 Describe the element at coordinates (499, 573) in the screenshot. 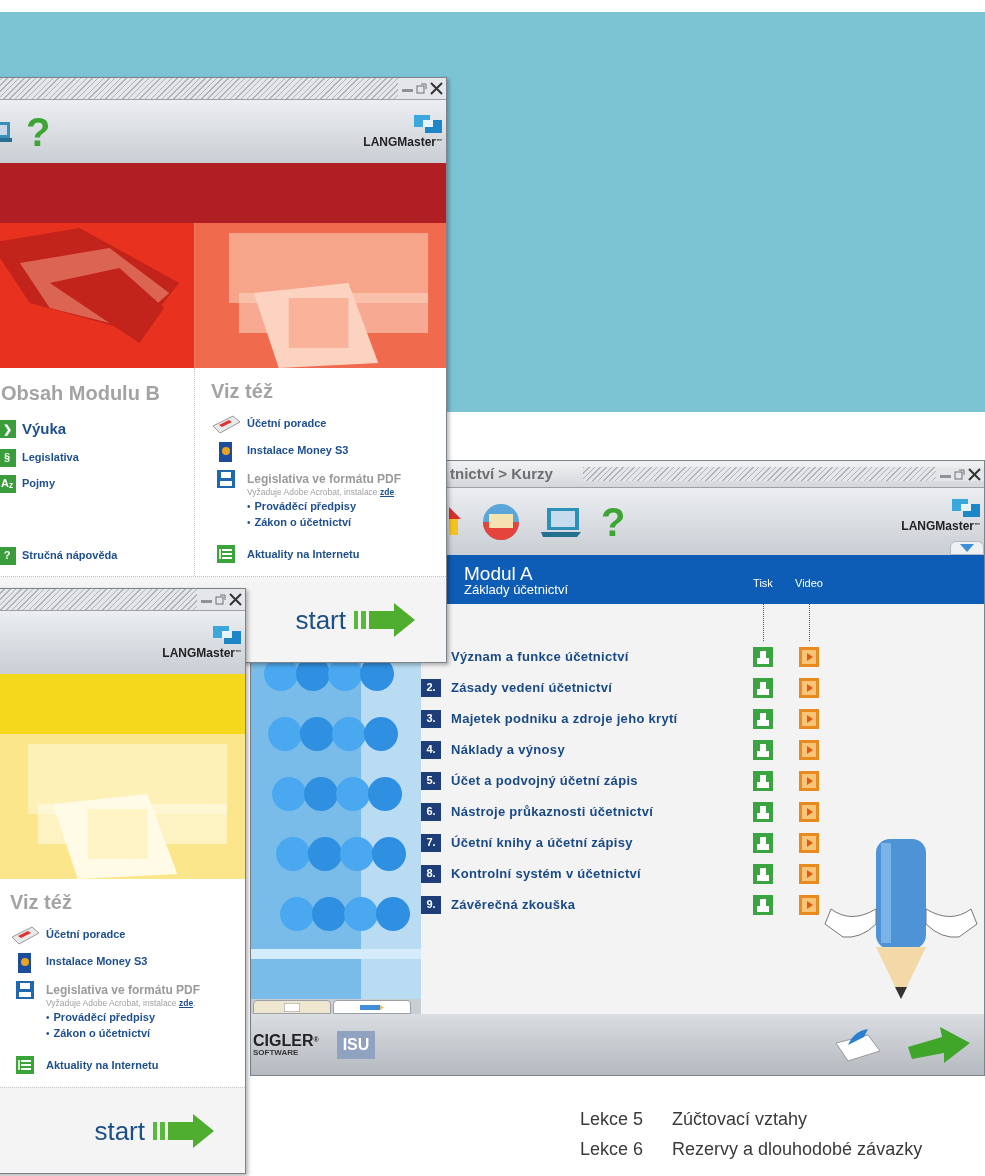

I see `module-title: Modul A` at that location.